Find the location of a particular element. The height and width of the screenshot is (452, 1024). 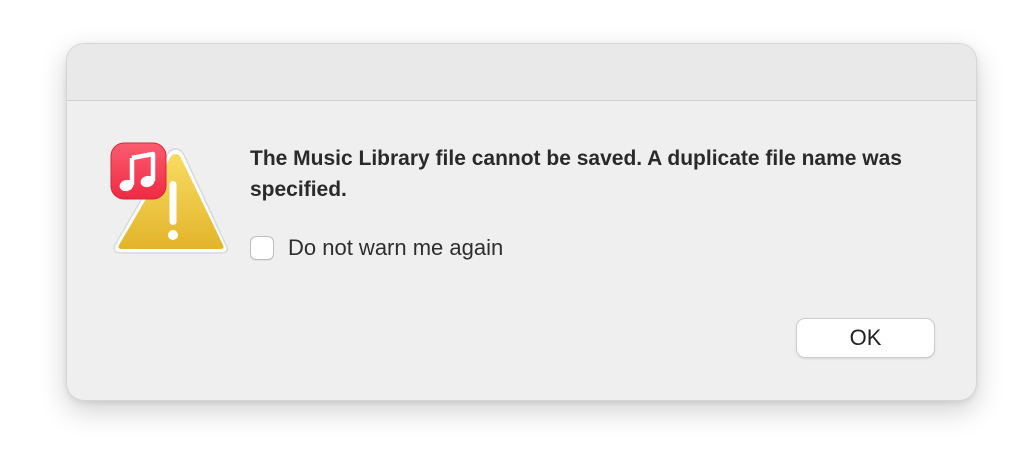

warning-triangle-icon is located at coordinates (169, 198).